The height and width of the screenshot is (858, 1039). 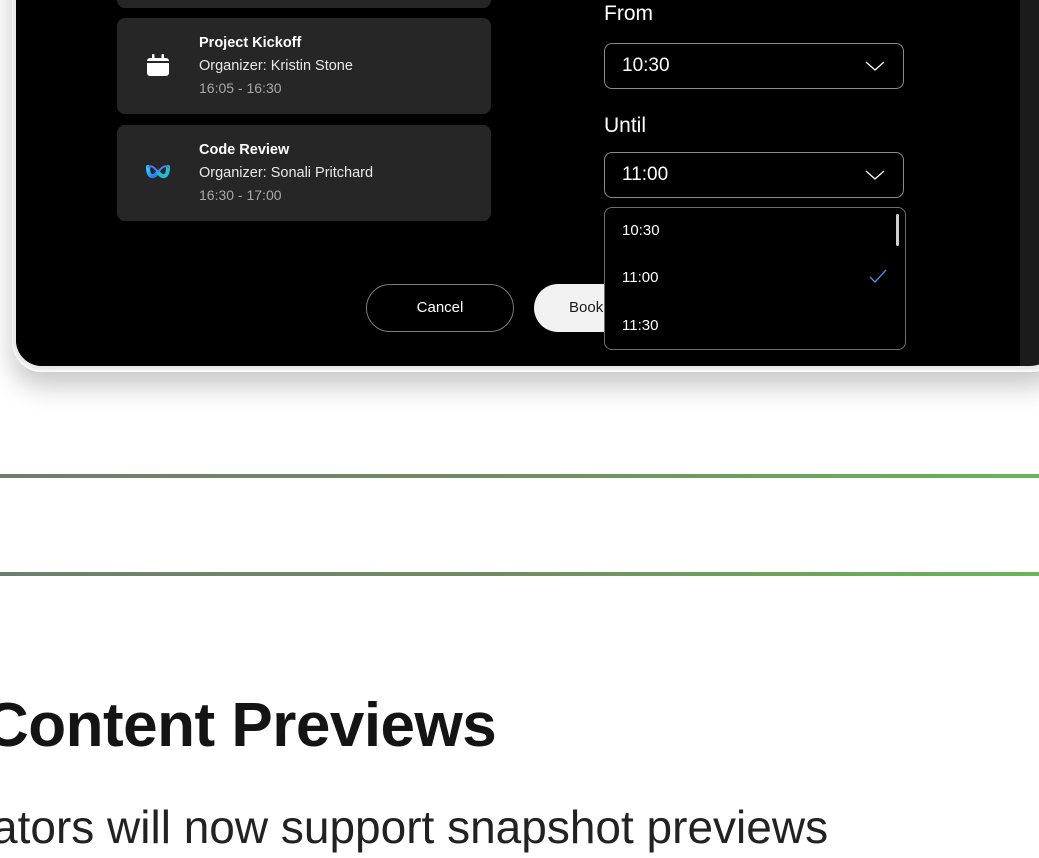 What do you see at coordinates (276, 66) in the screenshot?
I see `meeting-organizer: Organizer: Kristin Stone` at bounding box center [276, 66].